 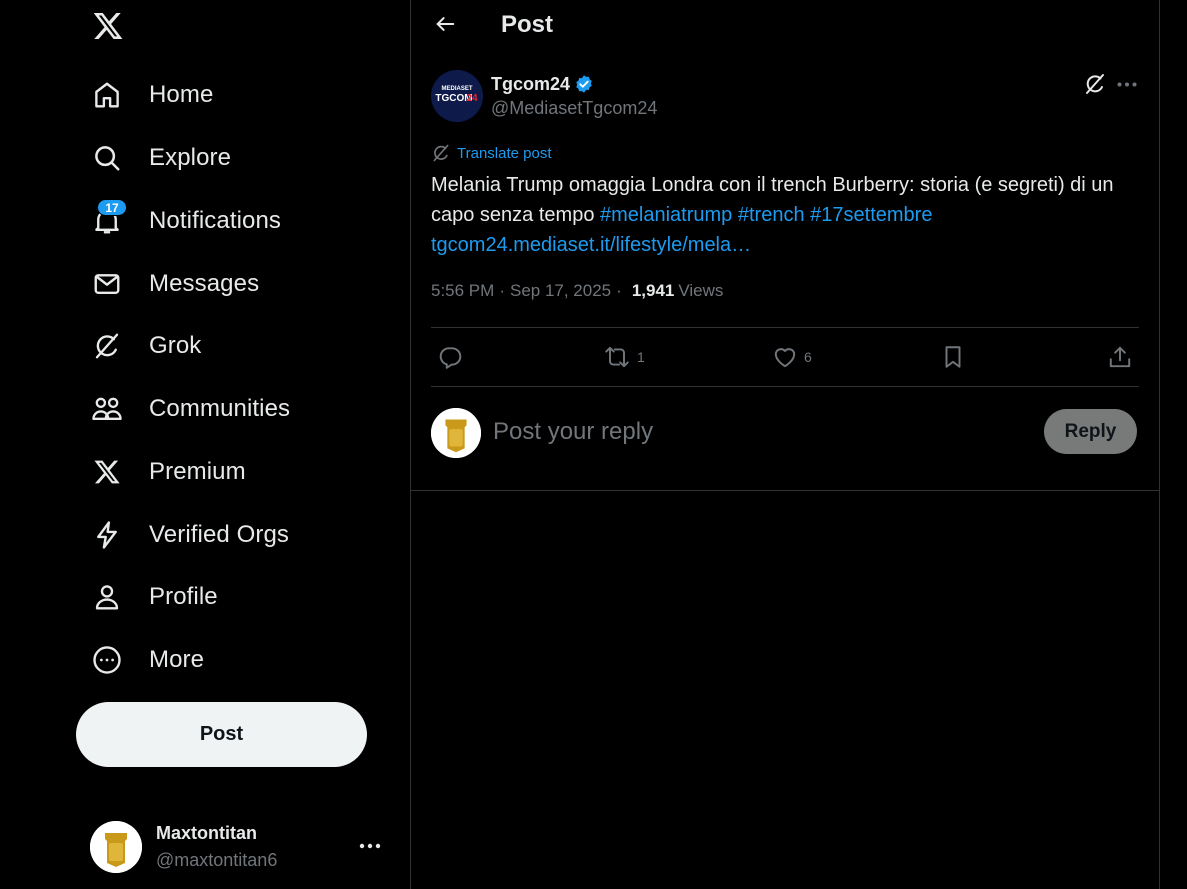 I want to click on repost-icon, so click(x=617, y=357).